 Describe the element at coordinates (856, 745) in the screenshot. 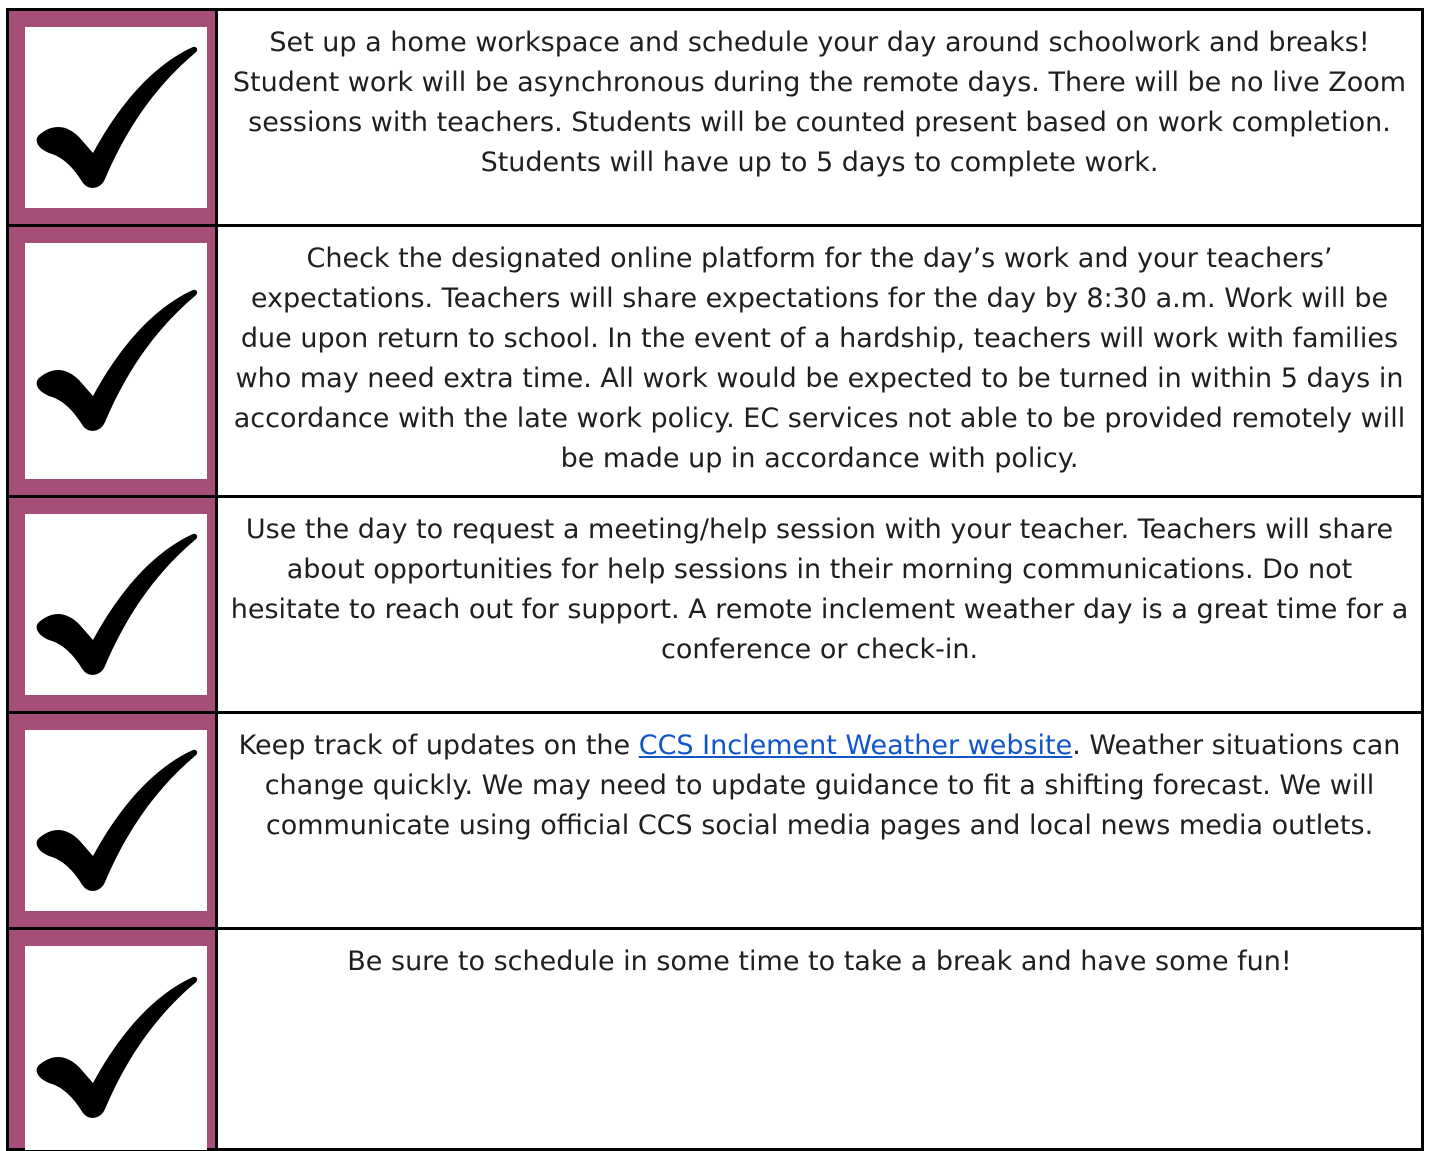

I see `ccs-inclement-weather-link: CCS Inclement Weather website` at that location.